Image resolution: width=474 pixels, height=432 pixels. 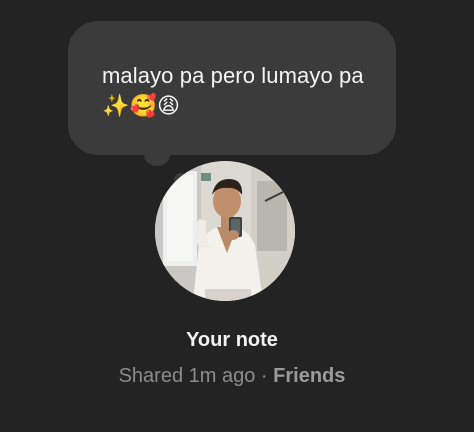 I want to click on owner-label: Your note, so click(x=232, y=340).